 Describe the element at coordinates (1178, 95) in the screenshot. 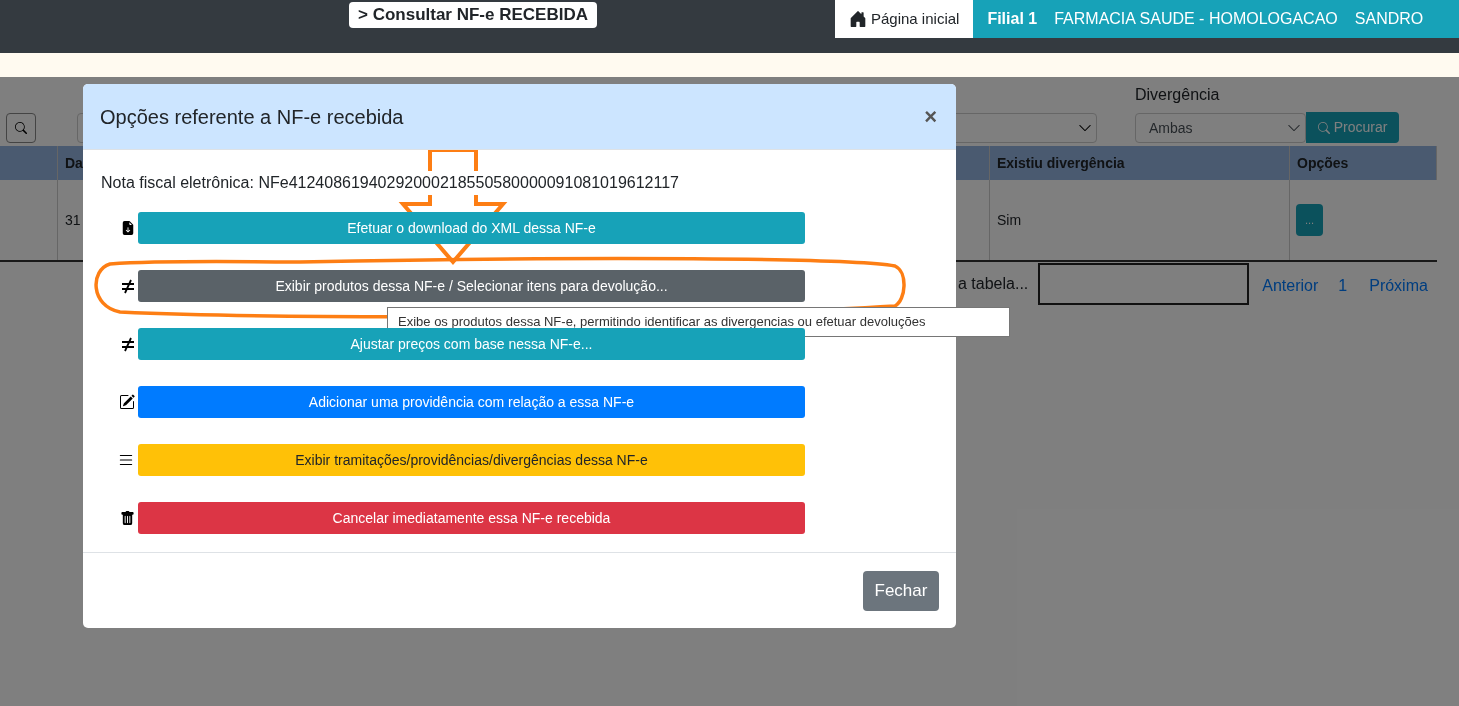

I see `divergence-label: Divergência` at that location.